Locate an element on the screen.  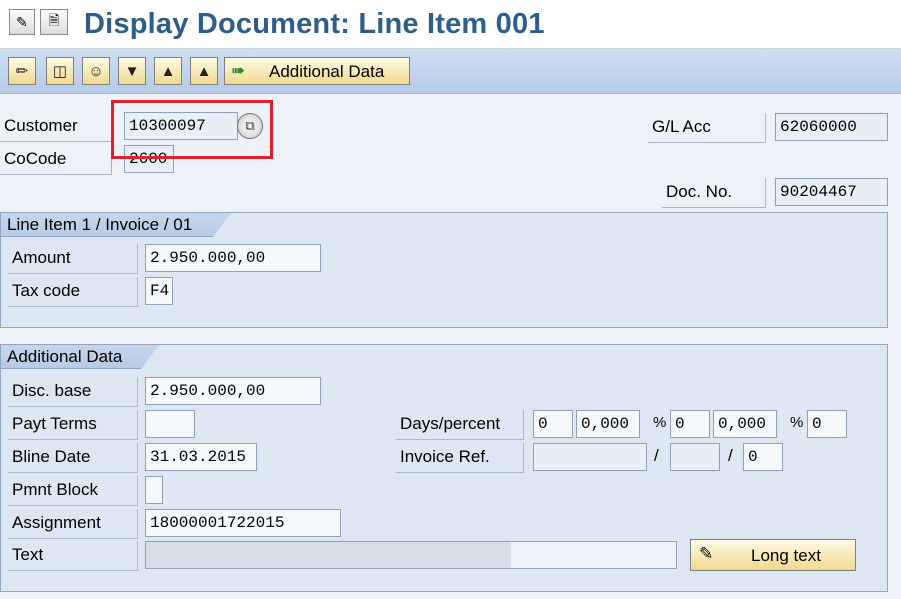
doc-no-field: 90204467 is located at coordinates (831, 192).